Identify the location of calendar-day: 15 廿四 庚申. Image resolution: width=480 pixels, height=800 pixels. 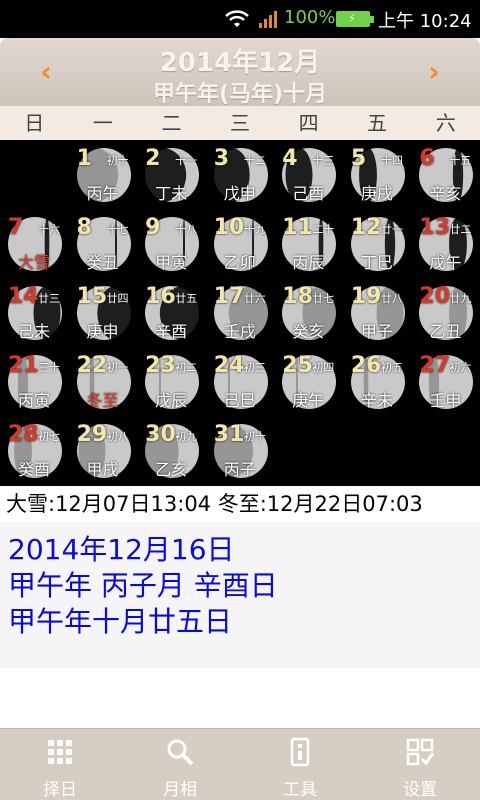
(103, 312).